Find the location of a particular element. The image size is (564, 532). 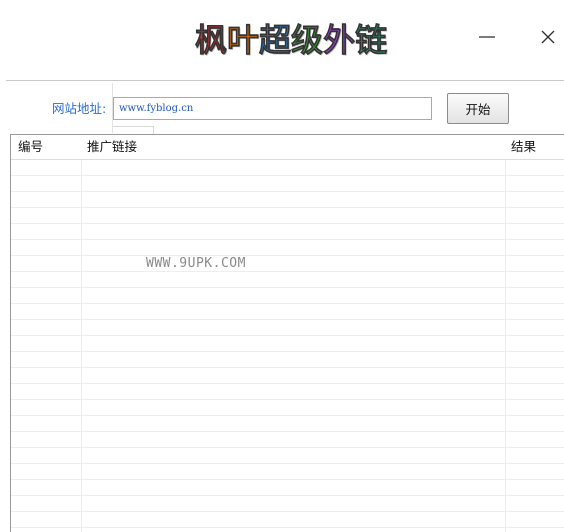

watermark-text: WWW.9UPK.COM is located at coordinates (196, 263).